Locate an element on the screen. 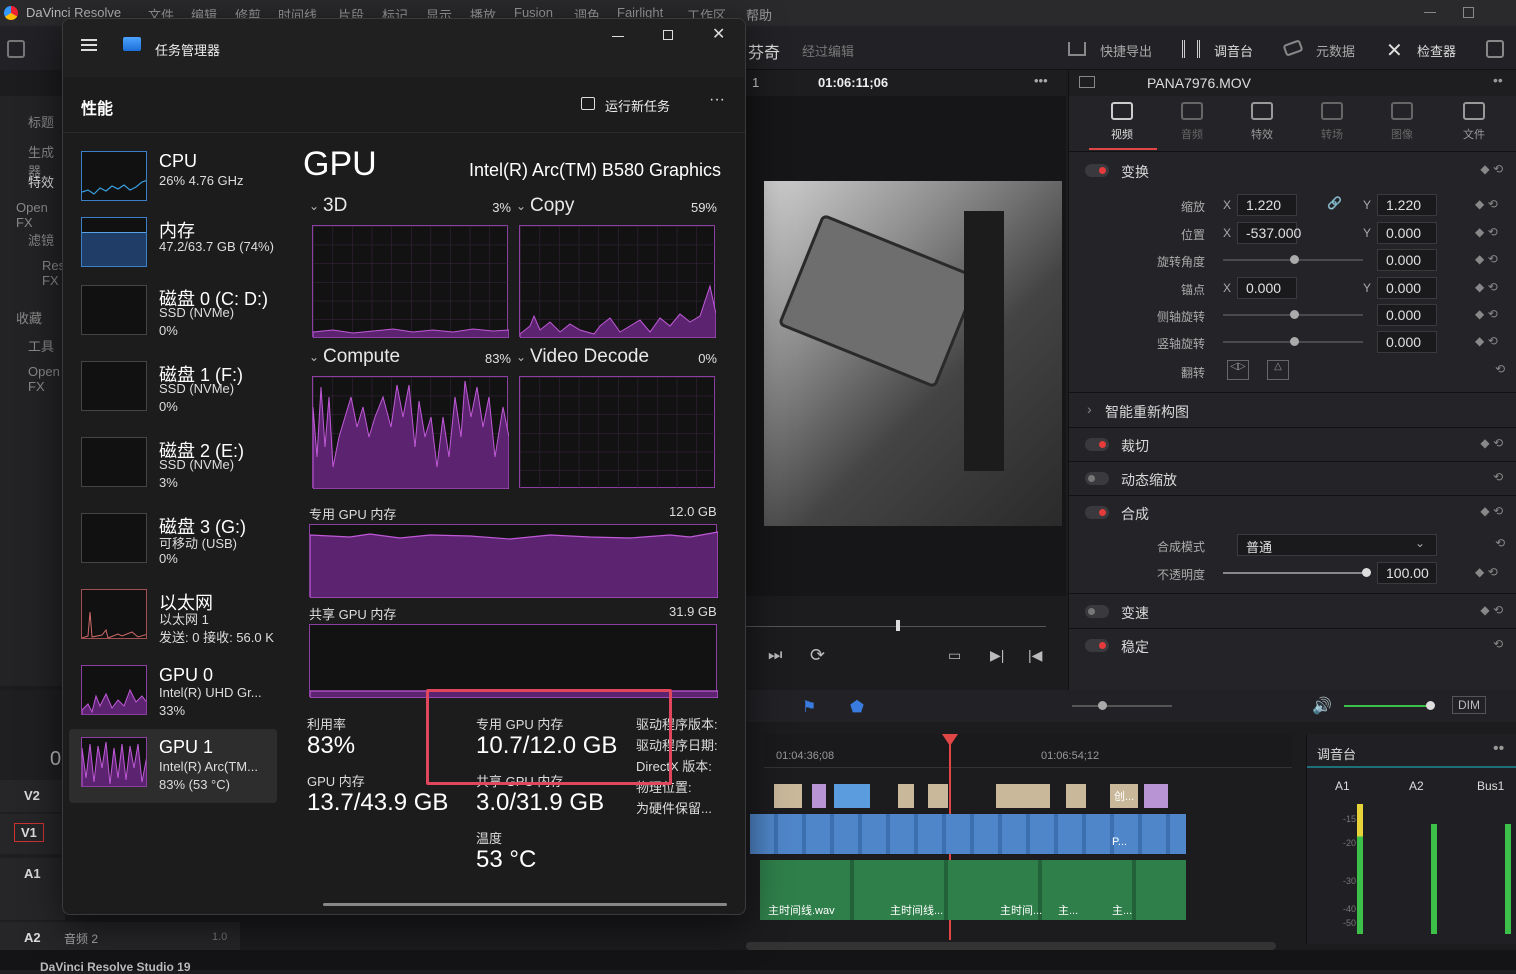 The height and width of the screenshot is (974, 1516). library-item: 滤镜 is located at coordinates (41, 239).